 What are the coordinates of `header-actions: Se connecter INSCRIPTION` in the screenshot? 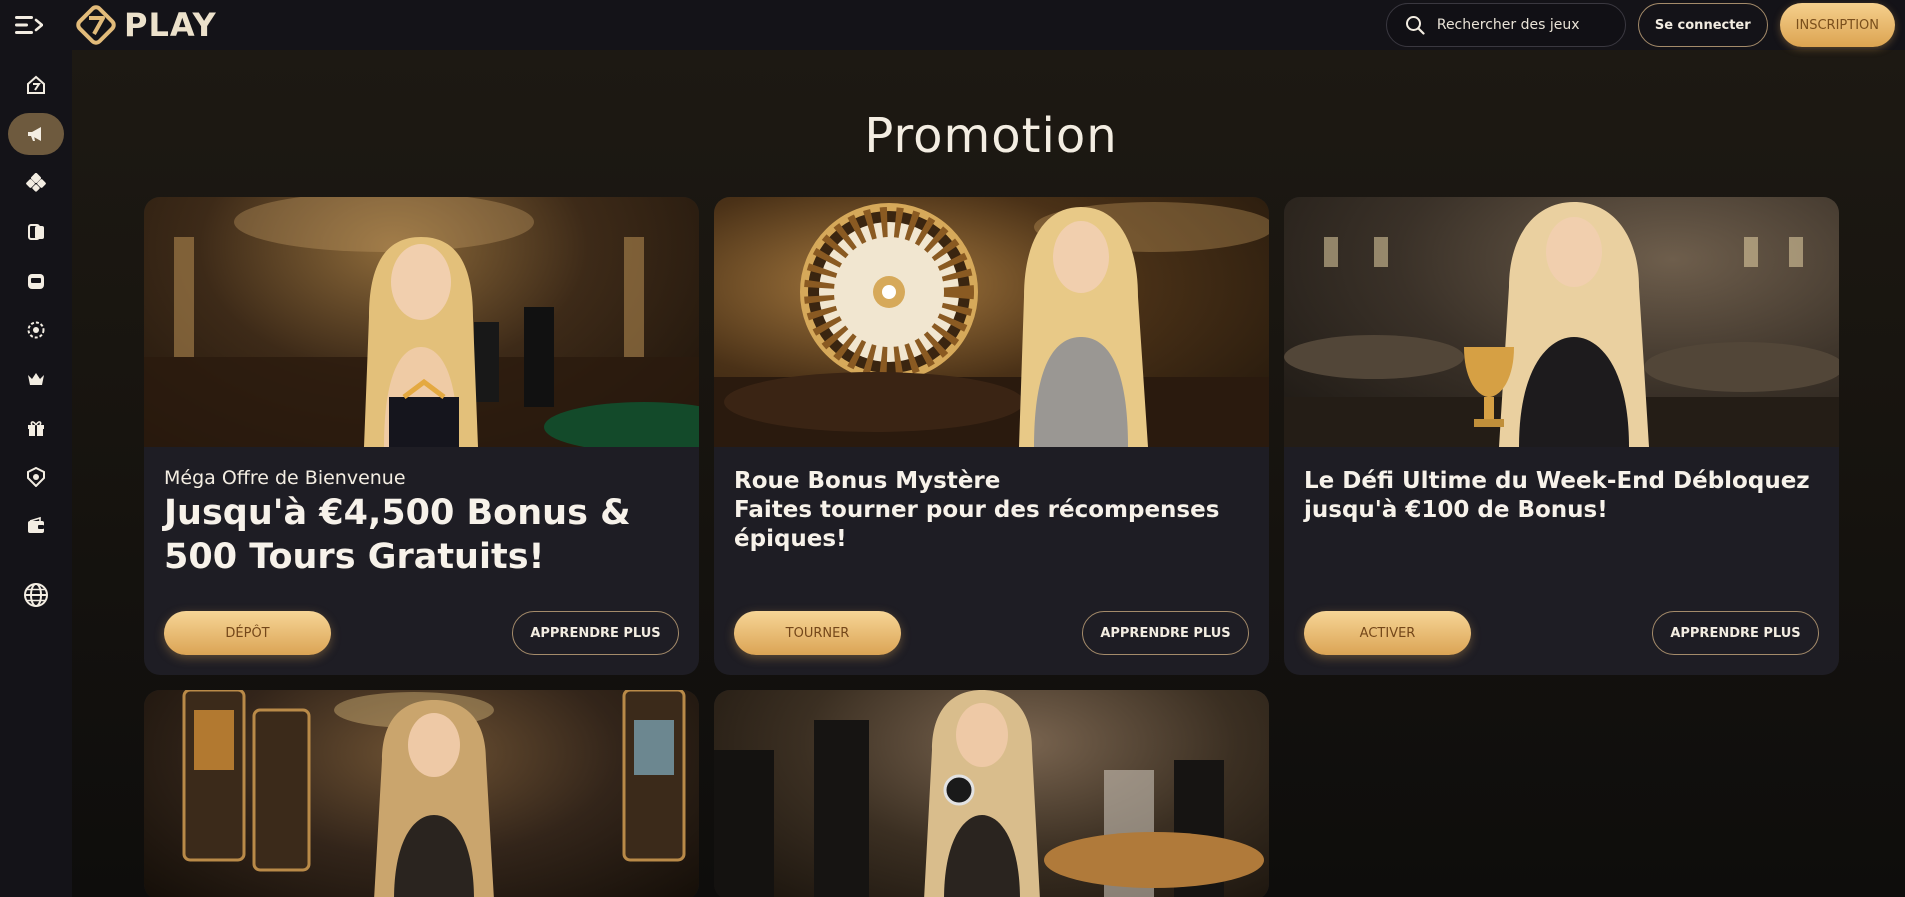 It's located at (1640, 25).